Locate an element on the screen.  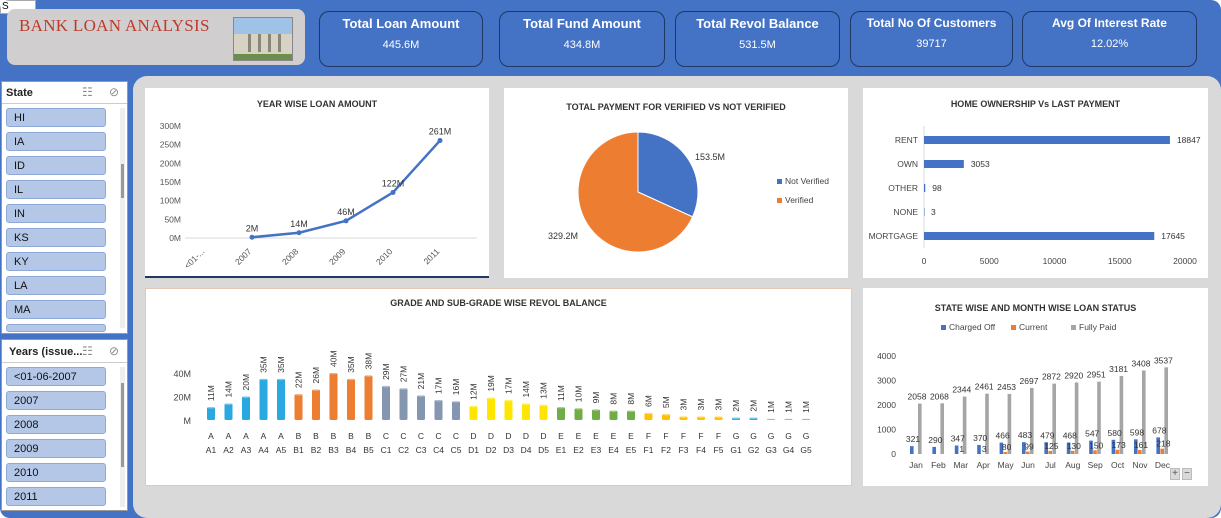
subgrade-label: E5 is located at coordinates (631, 450).